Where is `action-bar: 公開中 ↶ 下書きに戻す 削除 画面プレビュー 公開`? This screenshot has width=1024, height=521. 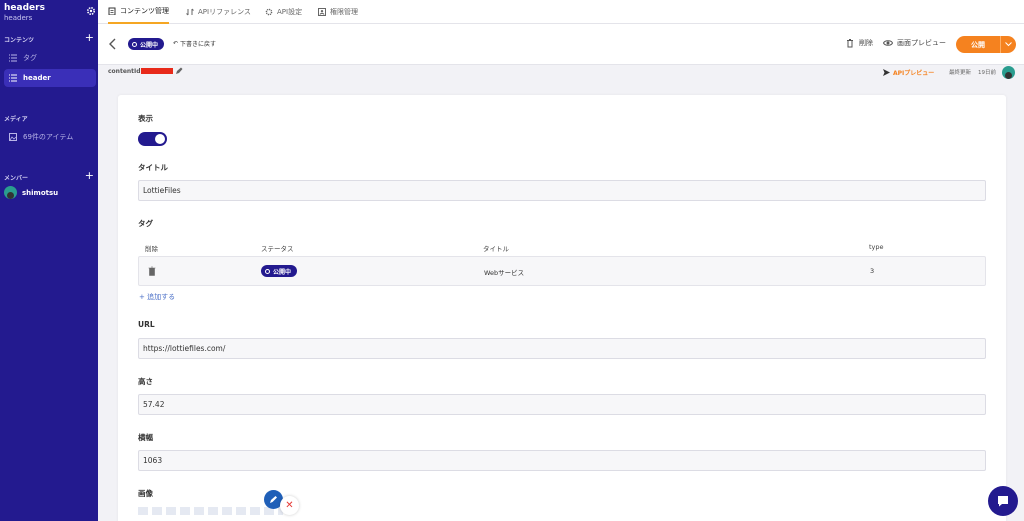
action-bar: 公開中 ↶ 下書きに戻す 削除 画面プレビュー 公開 is located at coordinates (561, 44).